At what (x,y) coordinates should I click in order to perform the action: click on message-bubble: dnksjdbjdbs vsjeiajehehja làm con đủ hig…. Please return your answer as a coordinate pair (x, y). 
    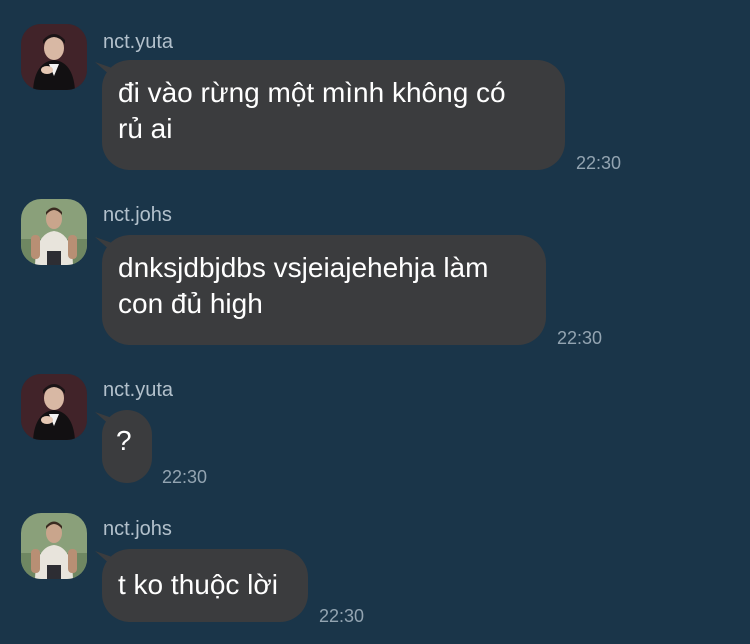
    Looking at the image, I should click on (324, 290).